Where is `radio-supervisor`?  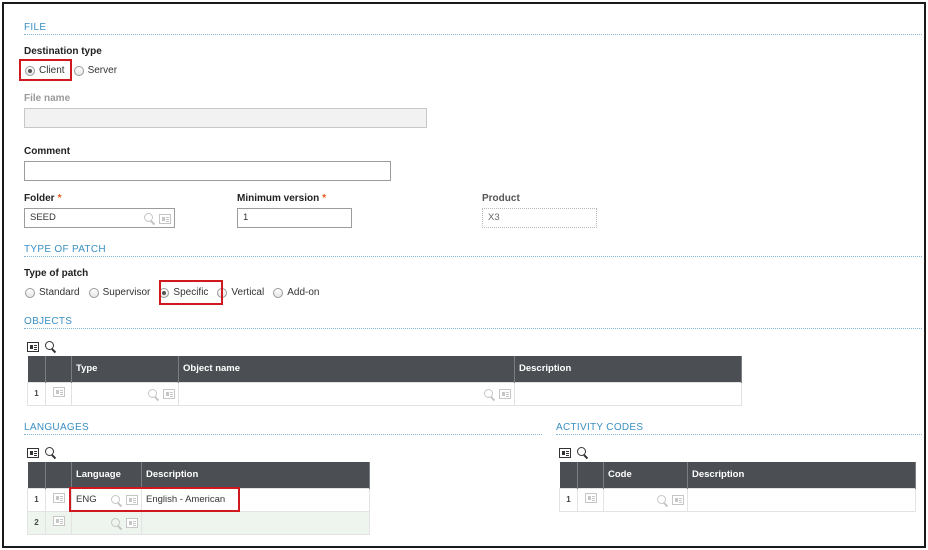 radio-supervisor is located at coordinates (93, 292).